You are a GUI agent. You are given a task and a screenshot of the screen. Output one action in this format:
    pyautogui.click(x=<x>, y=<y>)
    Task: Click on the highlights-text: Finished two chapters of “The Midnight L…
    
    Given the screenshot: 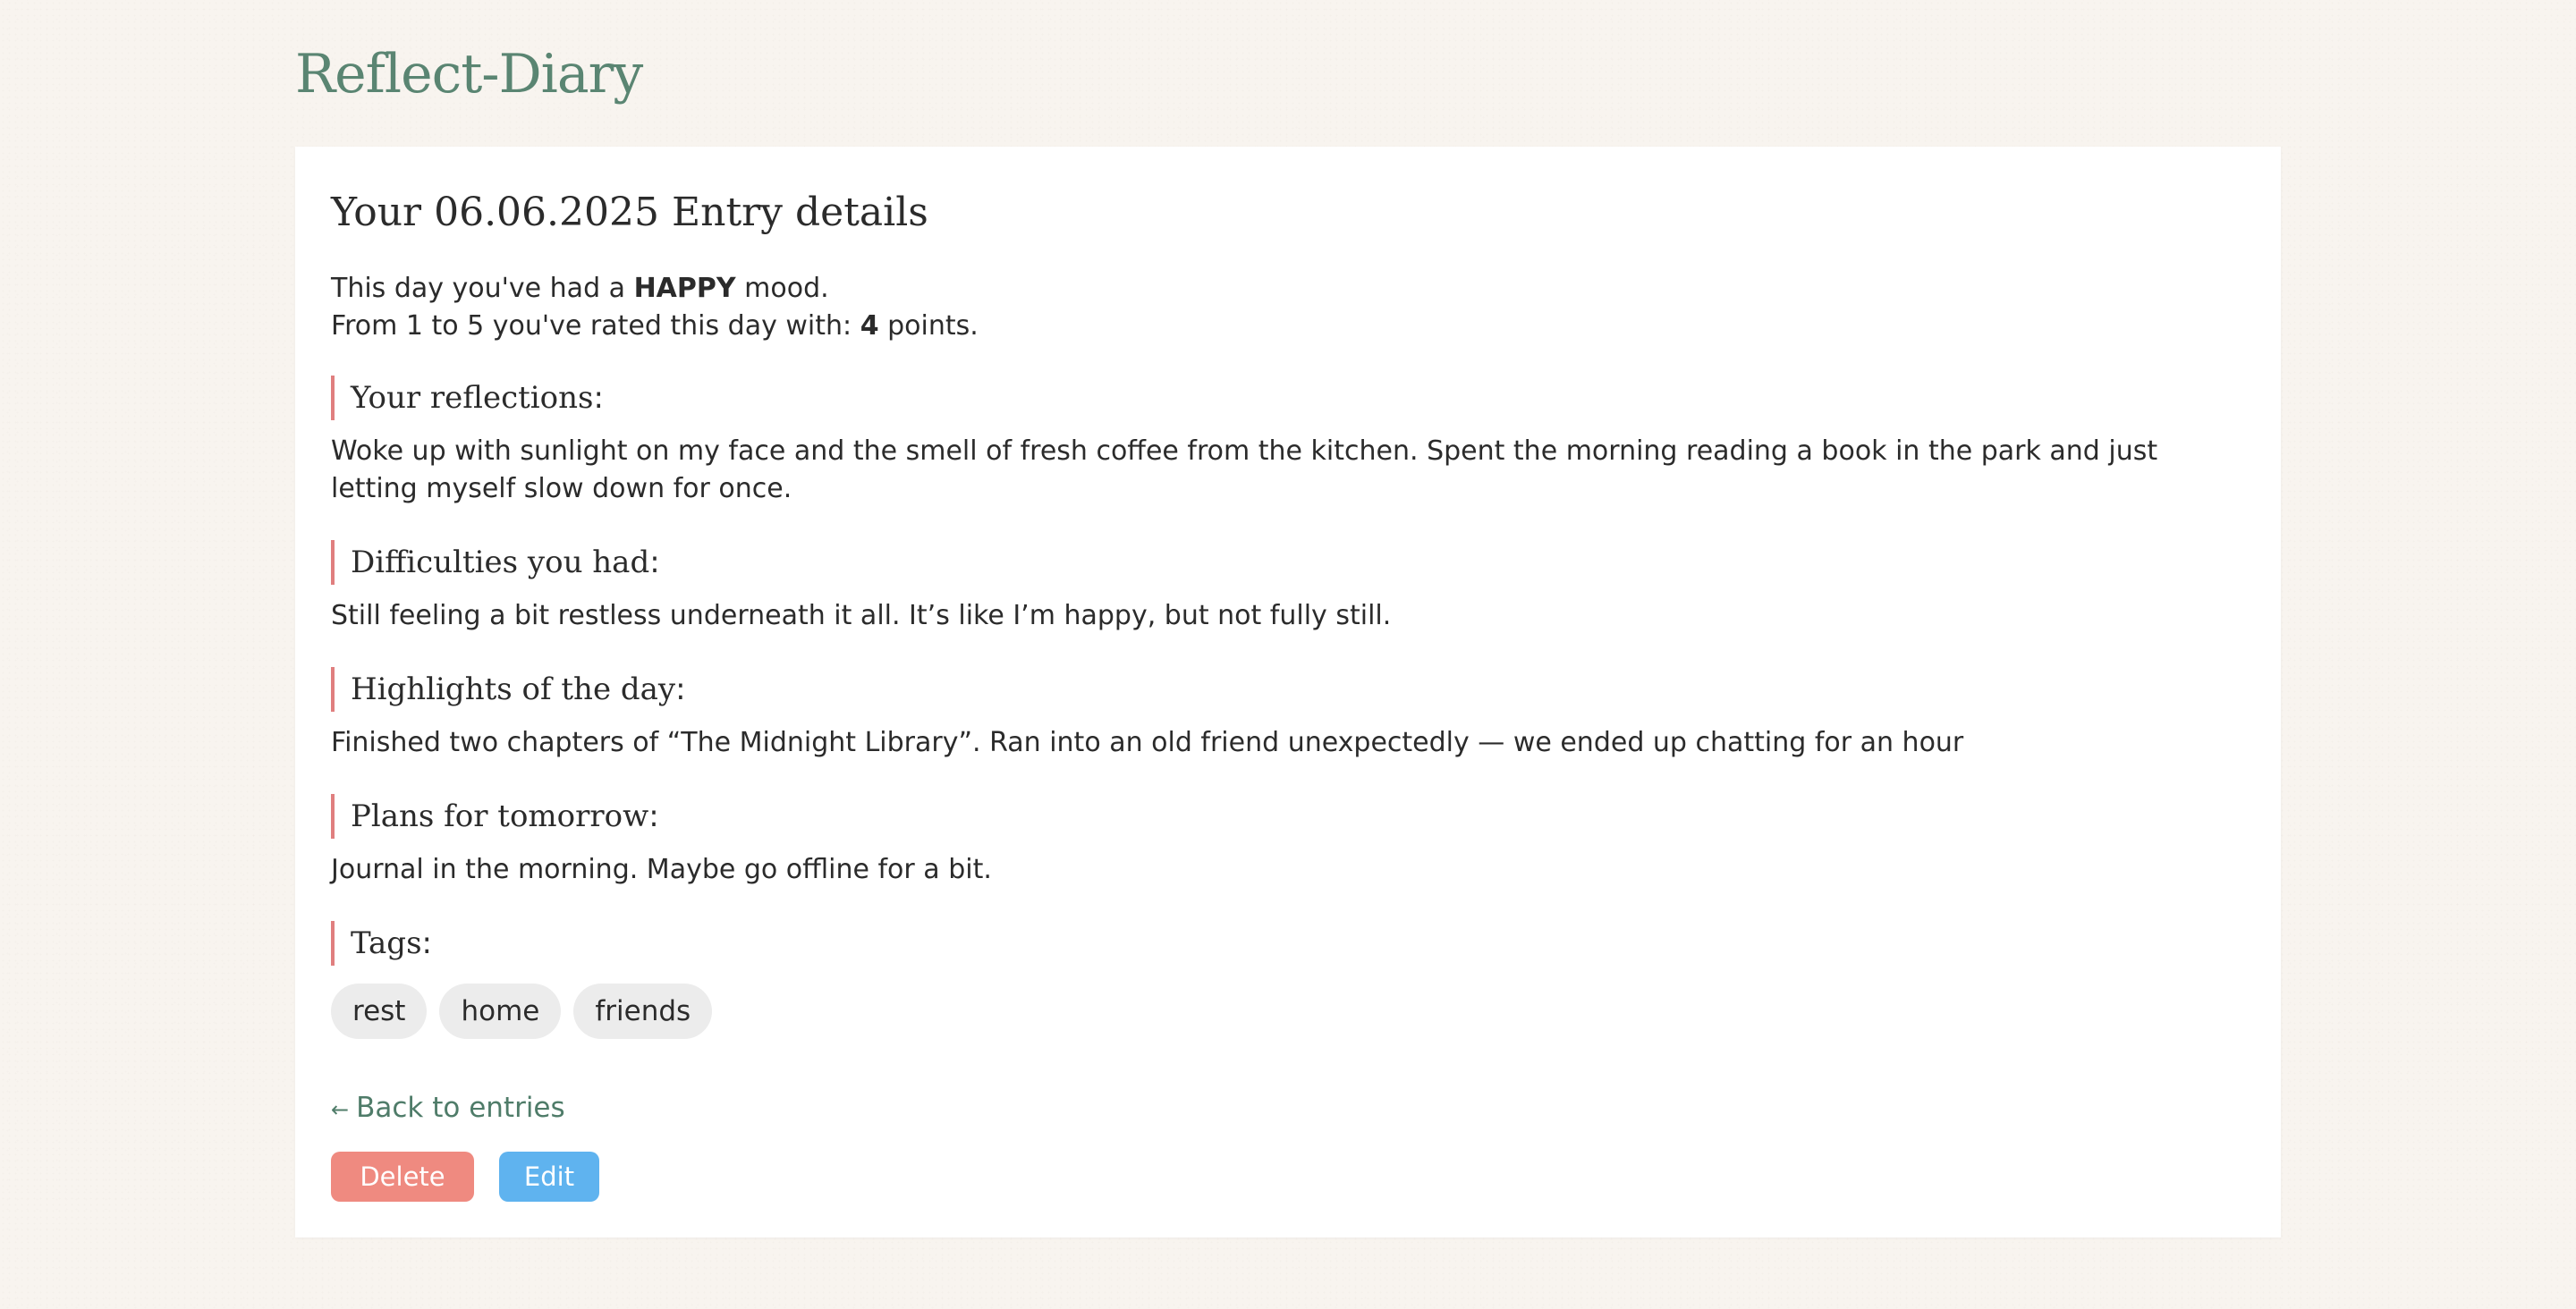 What is the action you would take?
    pyautogui.click(x=1147, y=742)
    